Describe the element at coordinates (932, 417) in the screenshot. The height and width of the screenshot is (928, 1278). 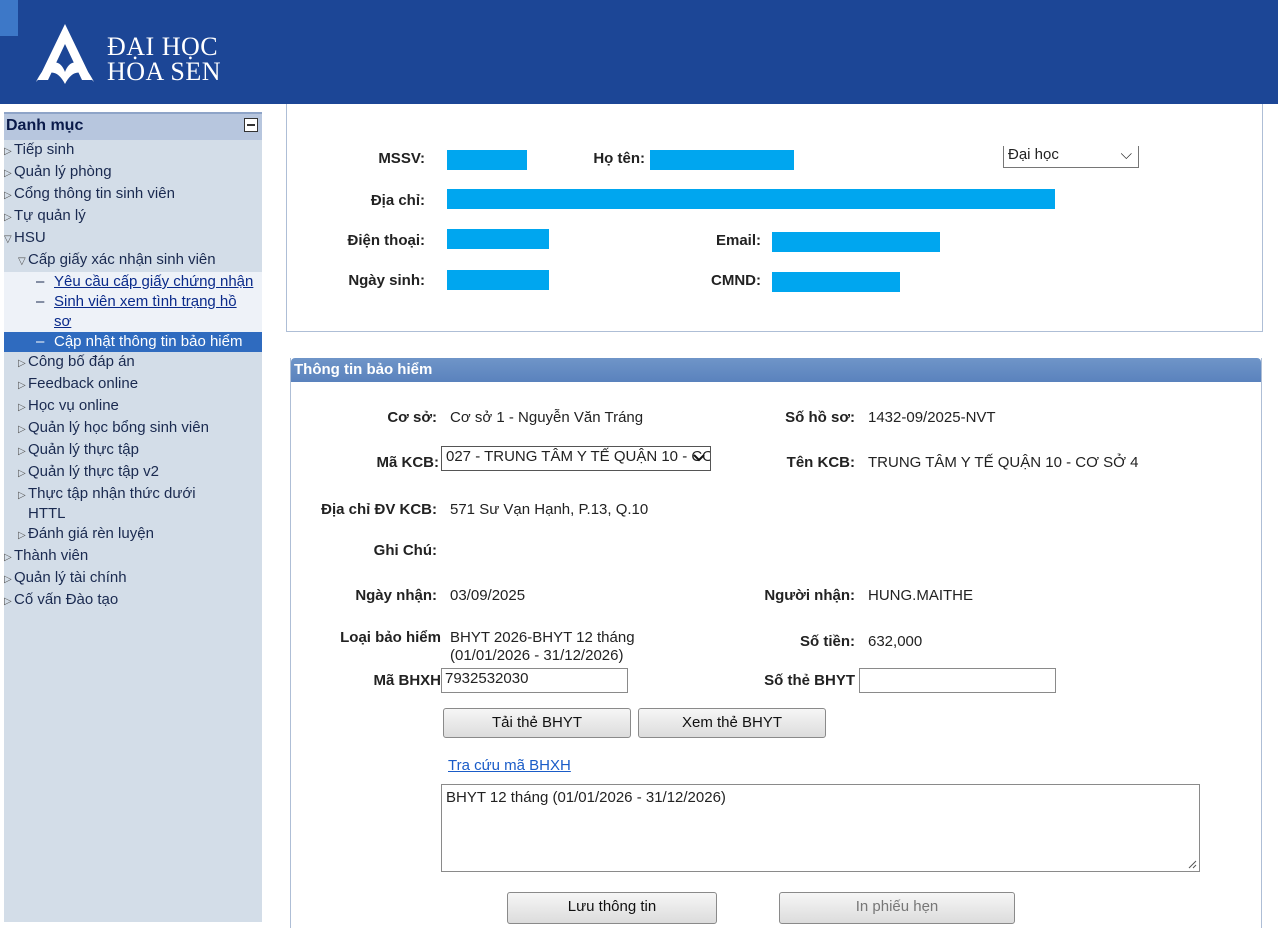
I see `sohoso-value: 1432-09/2025-NVT` at that location.